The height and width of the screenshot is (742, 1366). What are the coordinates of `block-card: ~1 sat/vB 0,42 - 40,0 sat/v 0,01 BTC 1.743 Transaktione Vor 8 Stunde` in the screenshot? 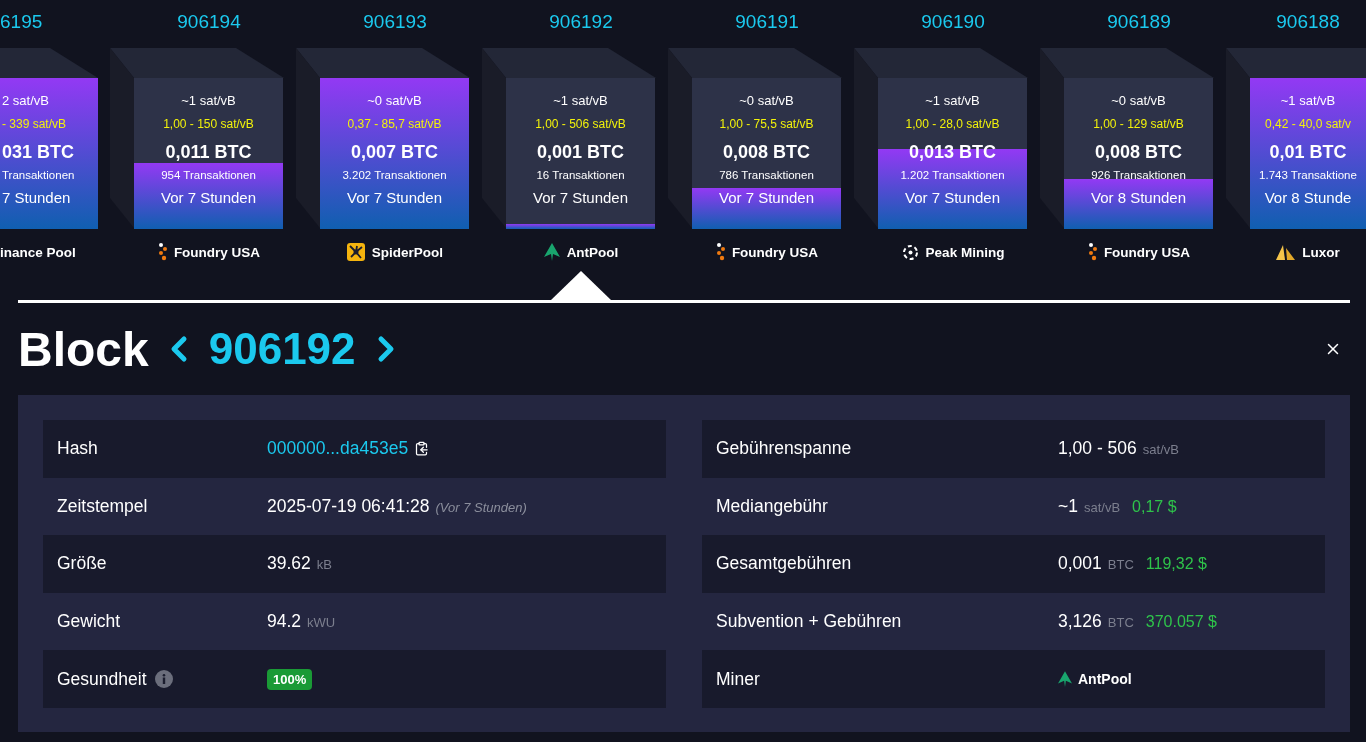 It's located at (1308, 153).